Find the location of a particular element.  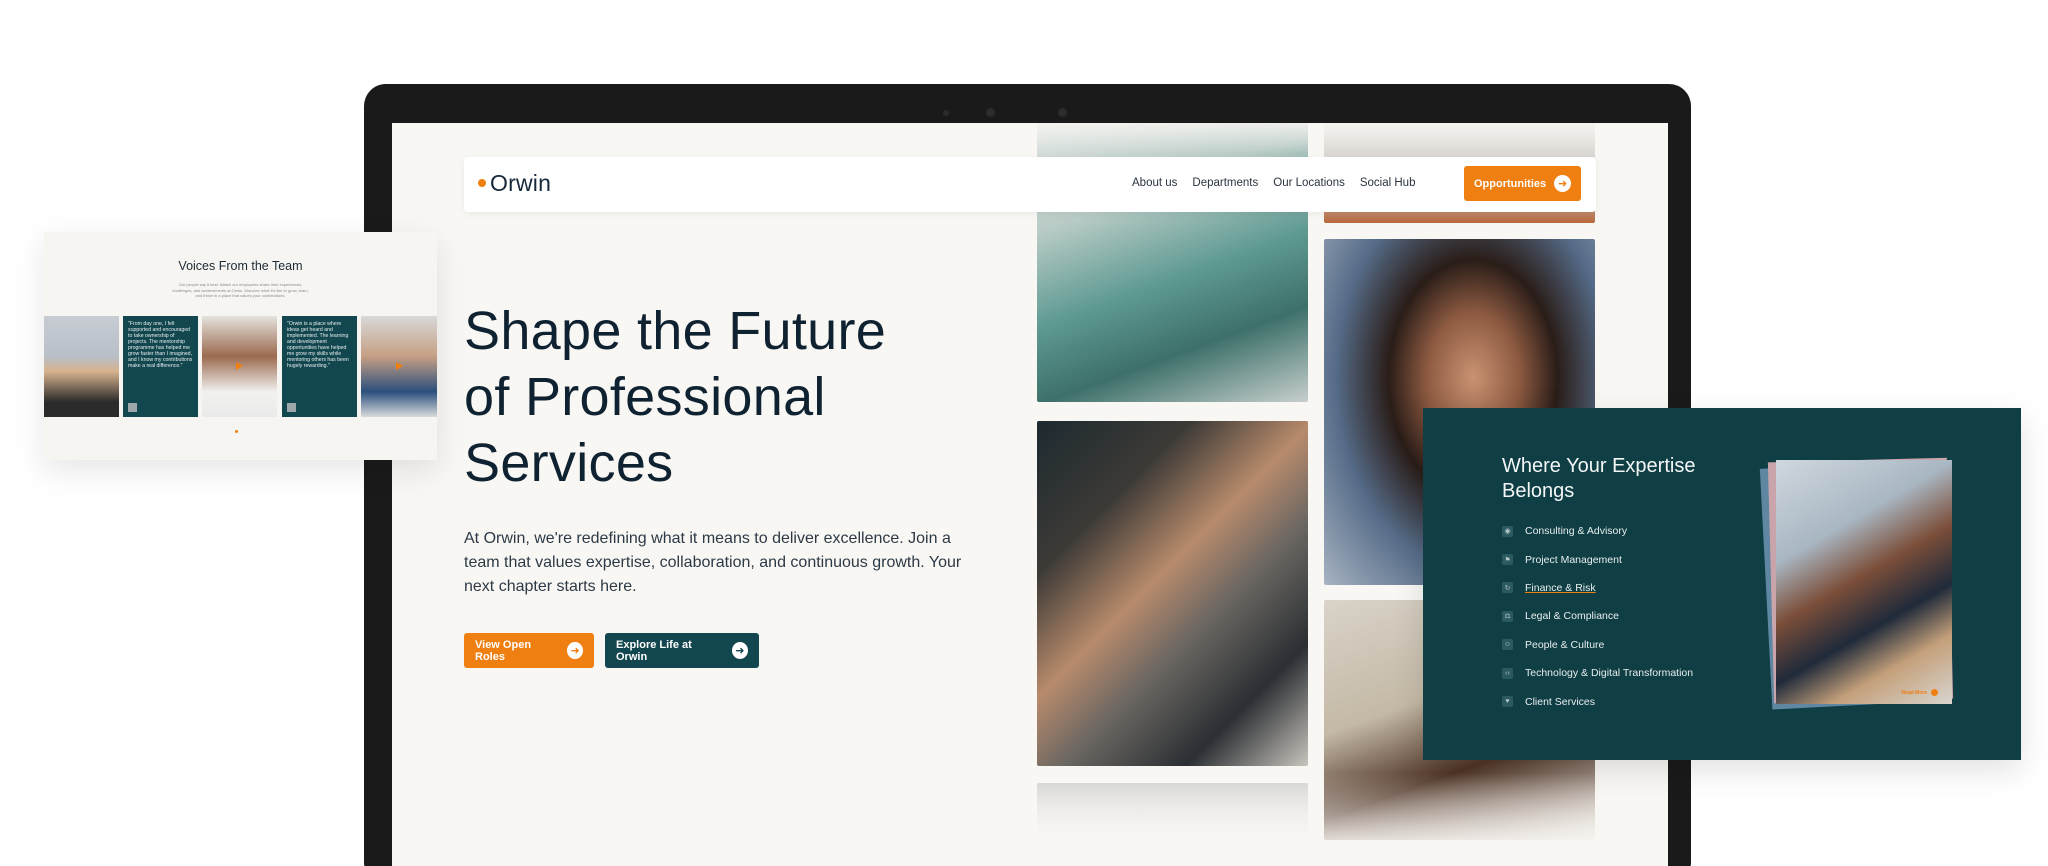

person-icon: ◉ is located at coordinates (1507, 531).